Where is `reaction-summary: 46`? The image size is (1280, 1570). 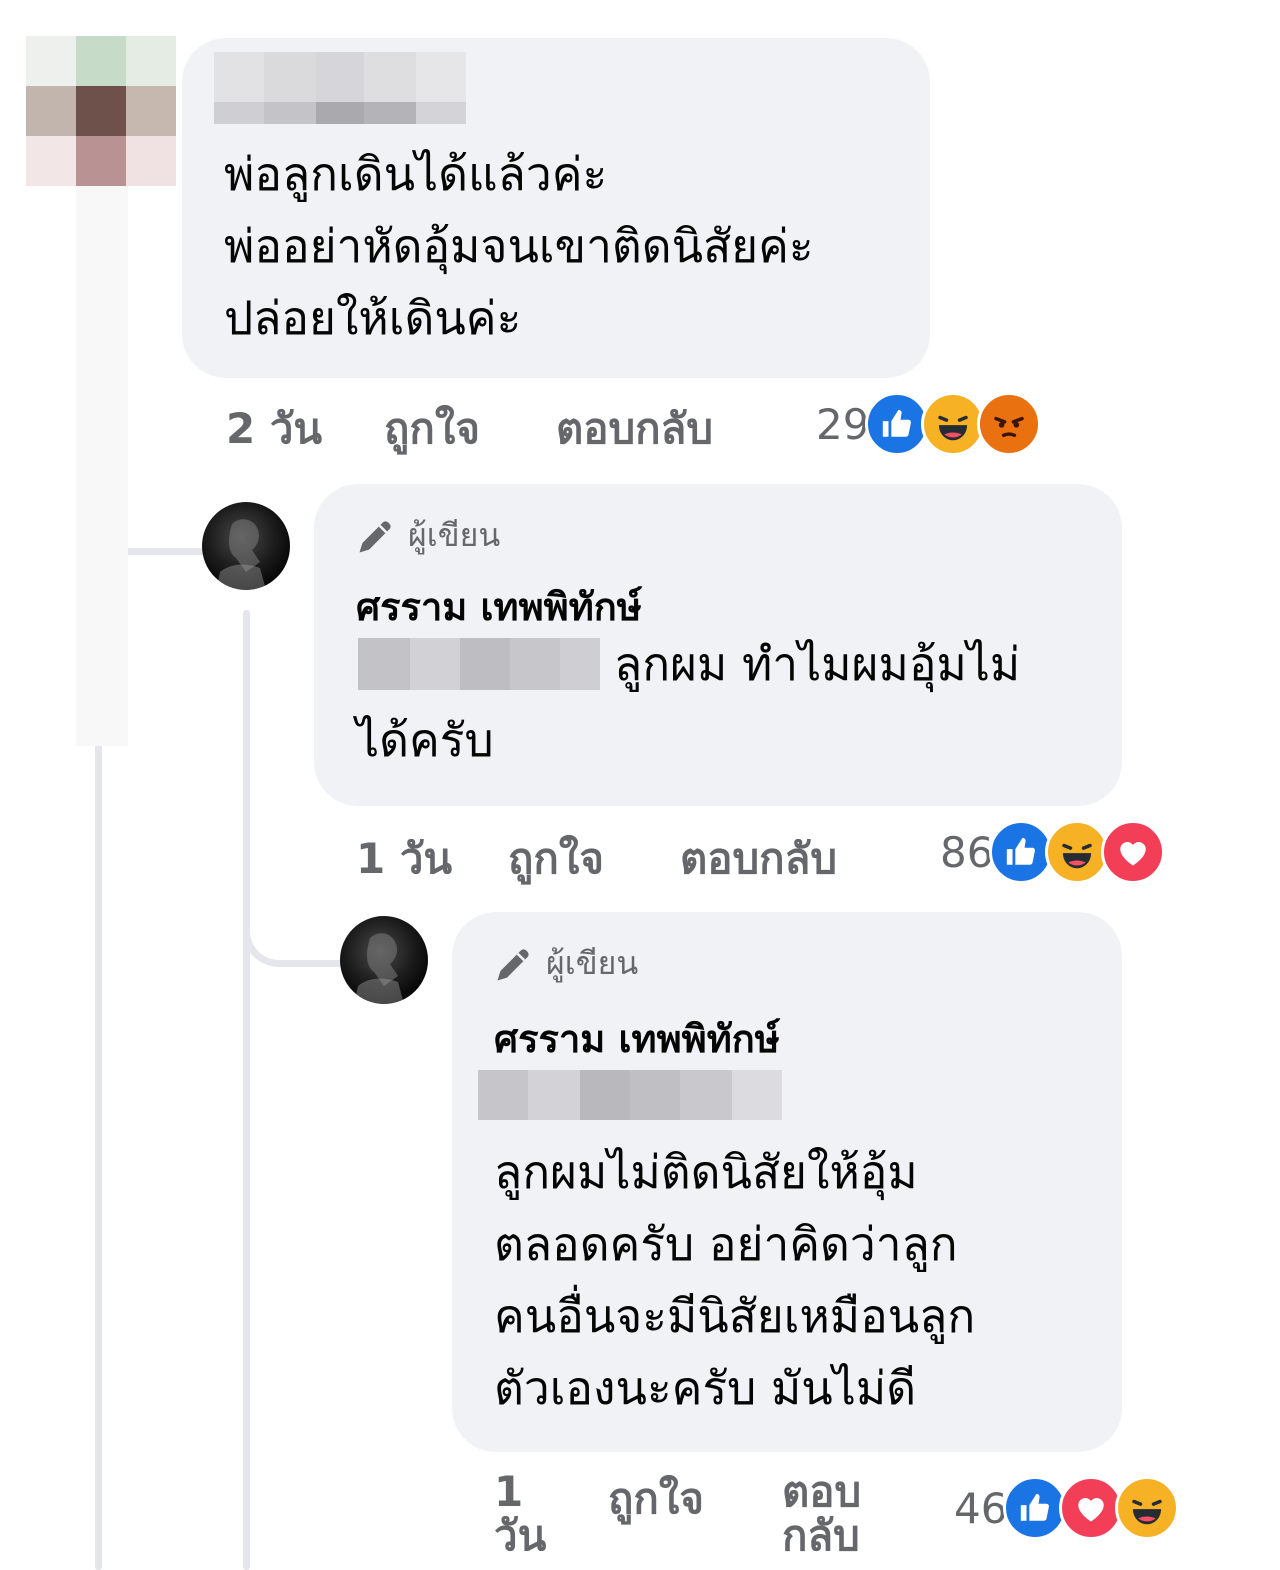
reaction-summary: 46 is located at coordinates (1067, 1508).